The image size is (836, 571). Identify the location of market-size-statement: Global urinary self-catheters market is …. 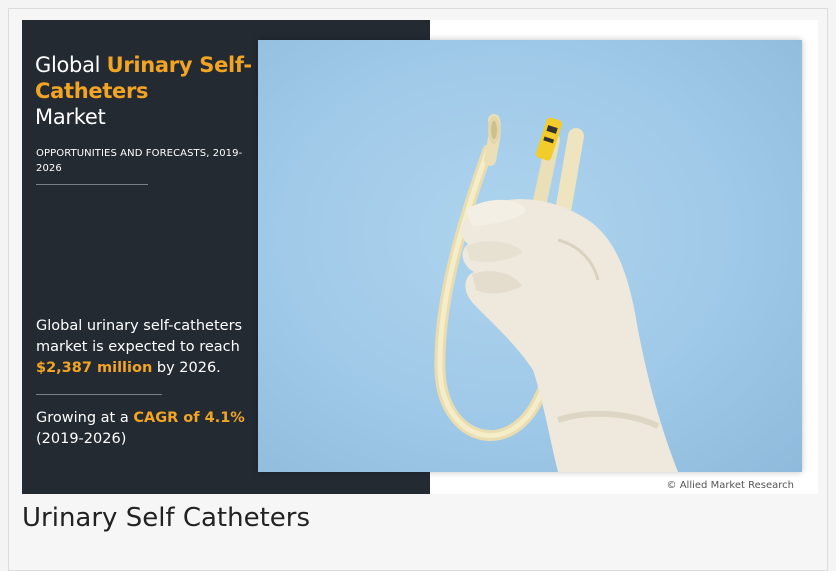
(154, 347).